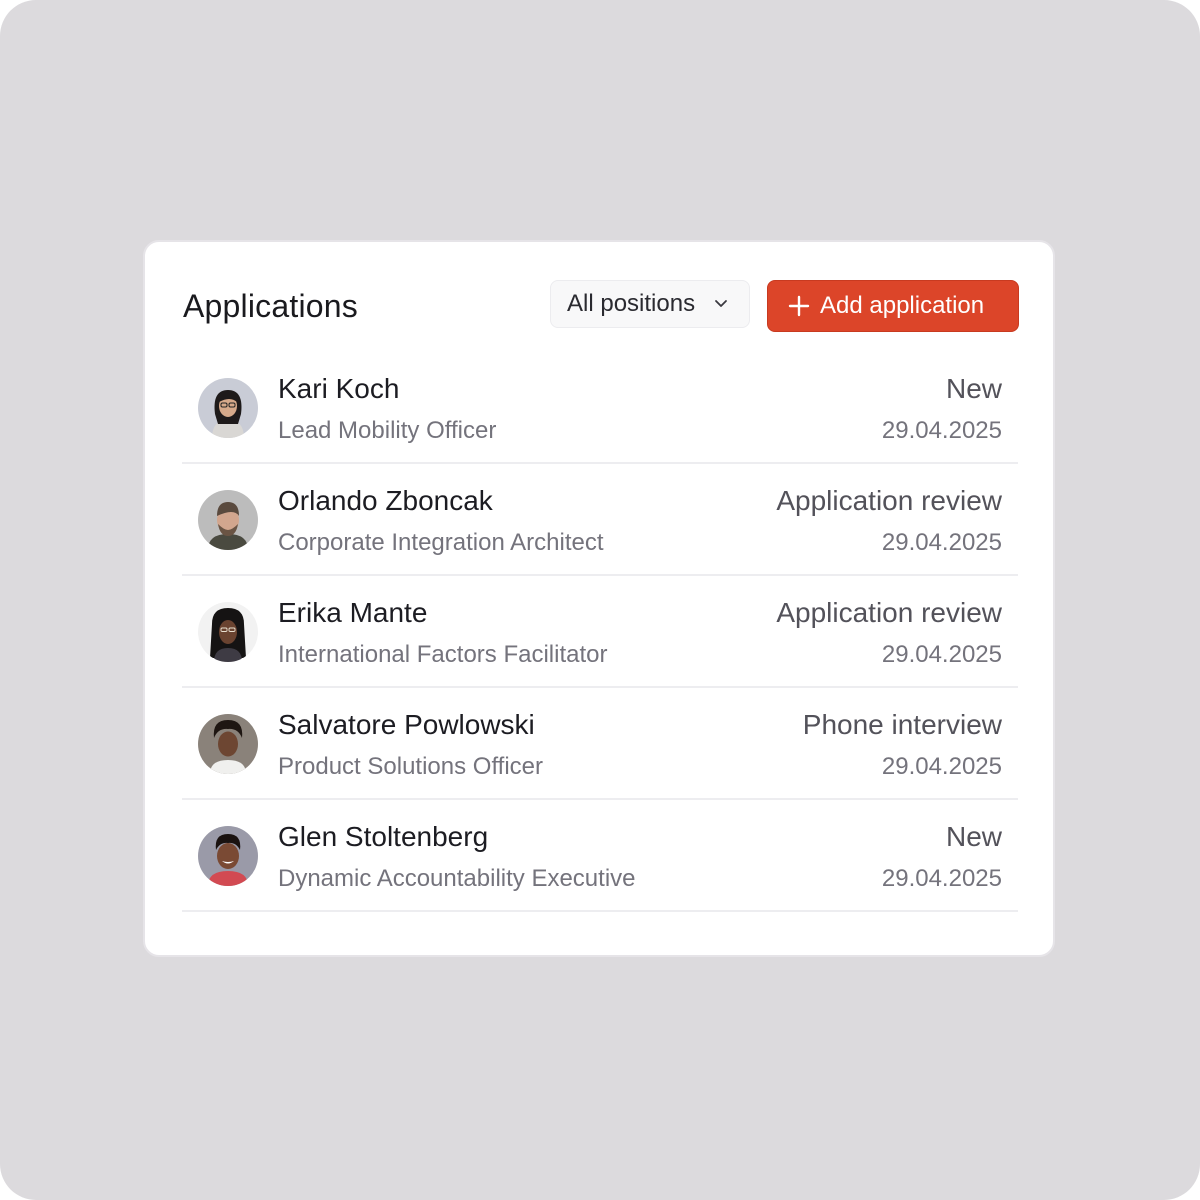  I want to click on positions-filter-dropdown: All positions, so click(650, 304).